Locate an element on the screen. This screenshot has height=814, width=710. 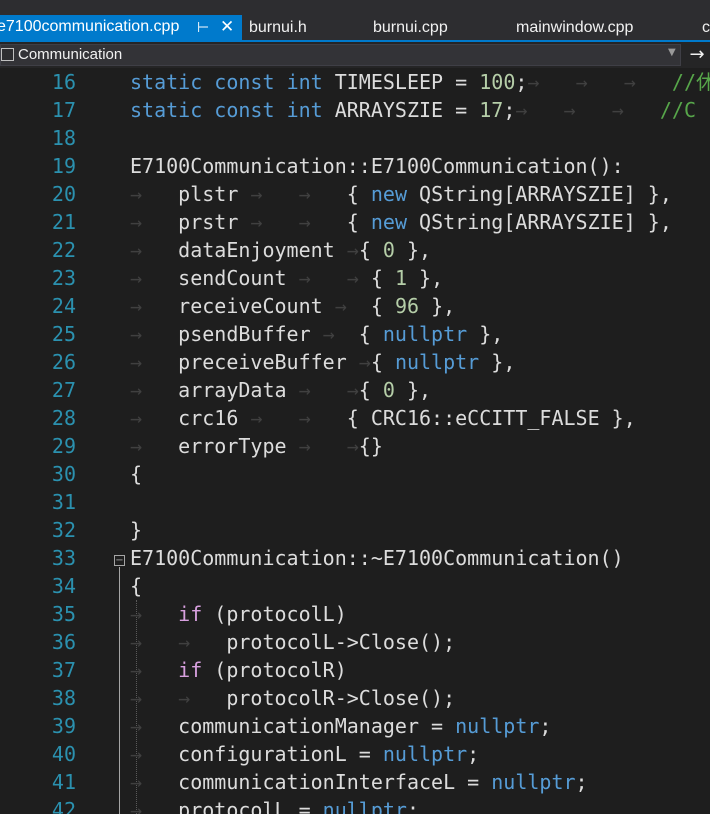
tab-label: c is located at coordinates (706, 27).